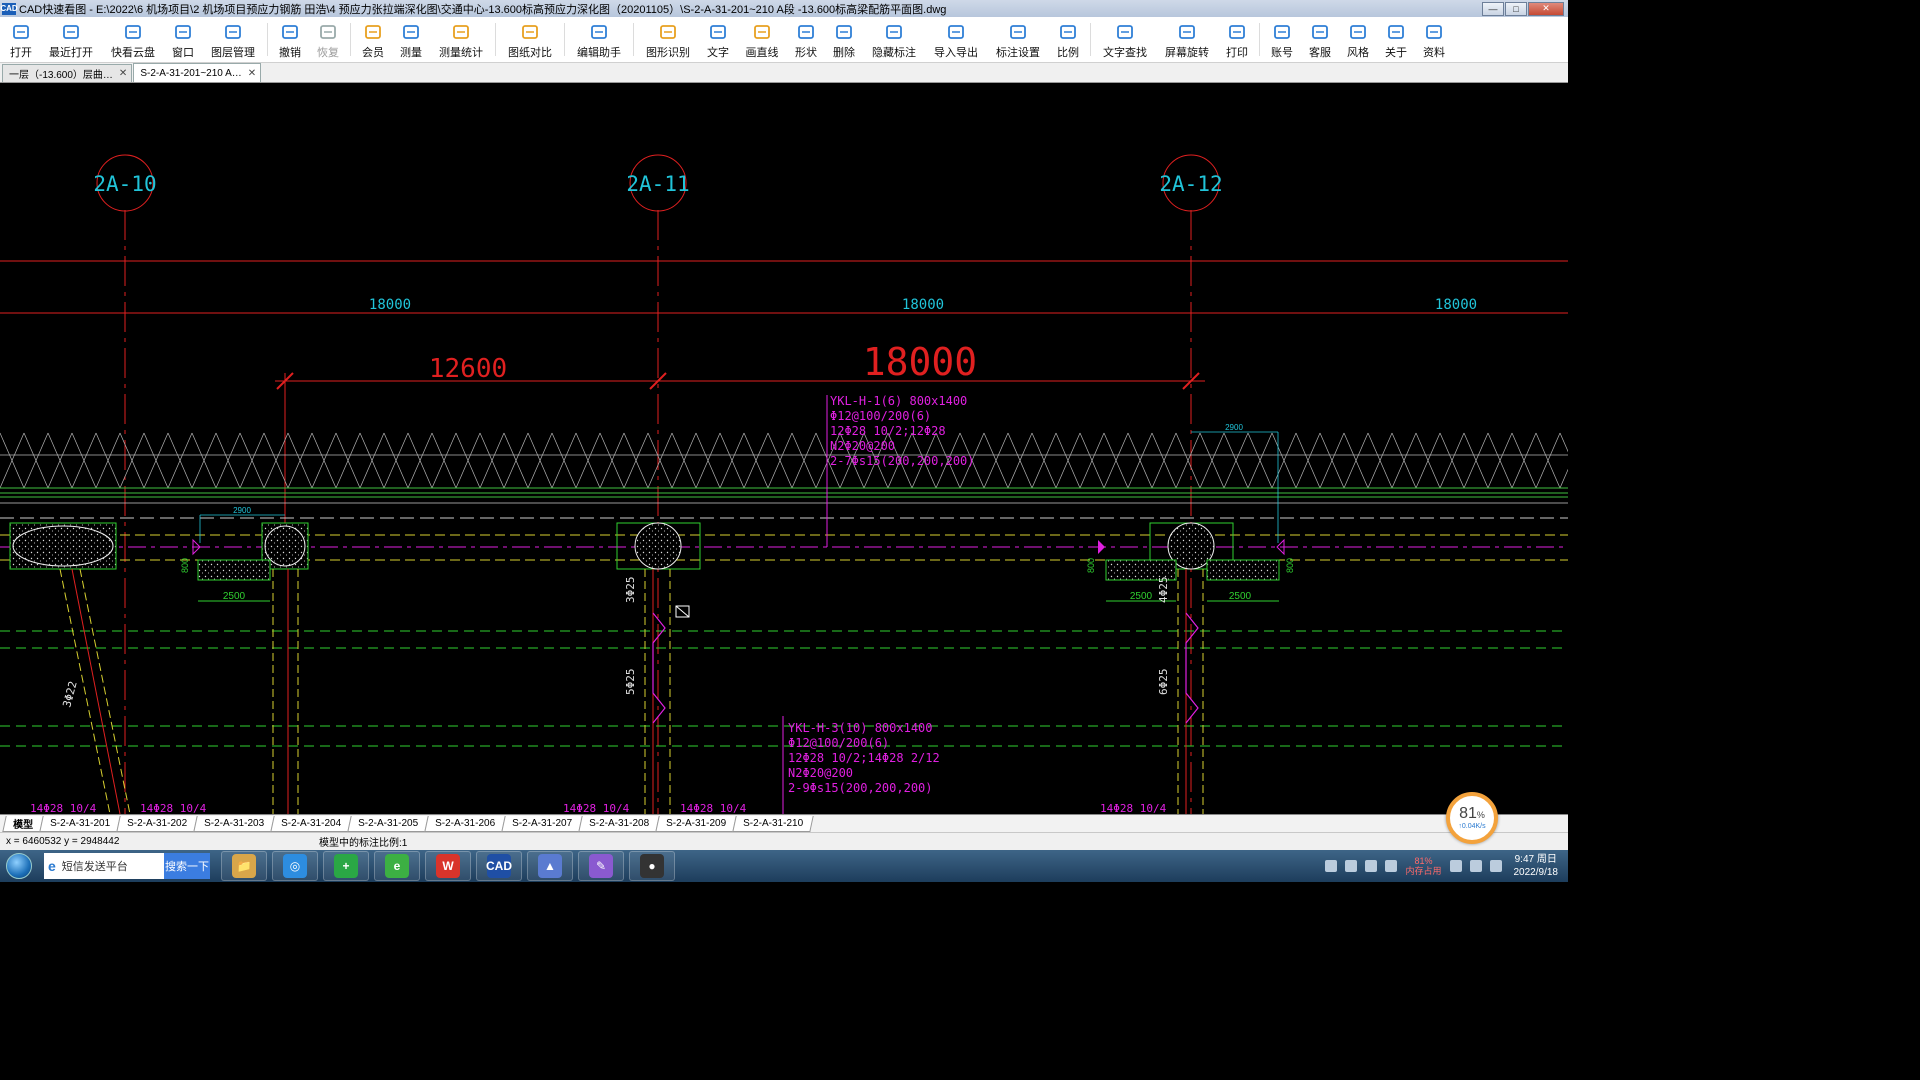 Image resolution: width=1920 pixels, height=1080 pixels. Describe the element at coordinates (956, 39) in the screenshot. I see `import-export-button: 导入导出` at that location.